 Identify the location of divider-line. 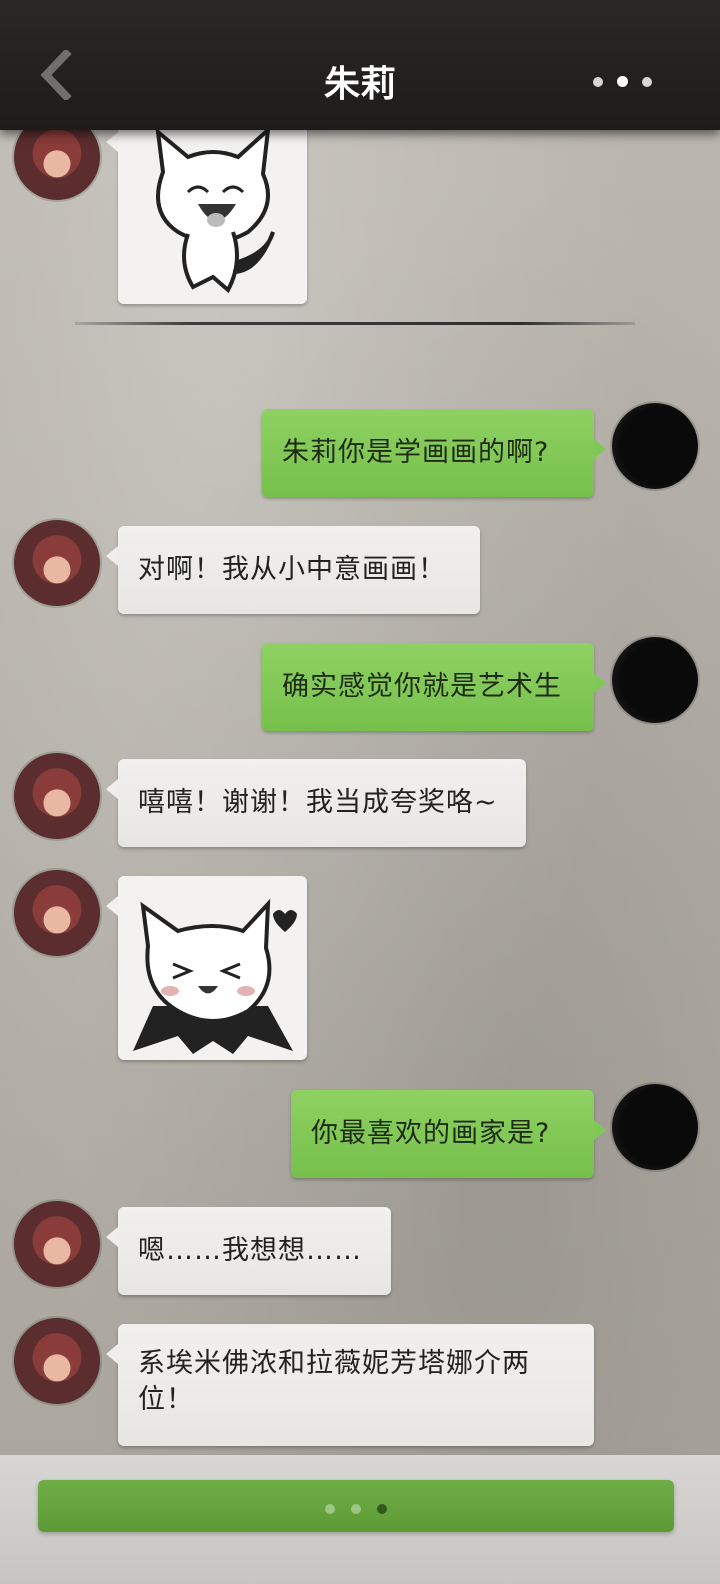
(355, 323).